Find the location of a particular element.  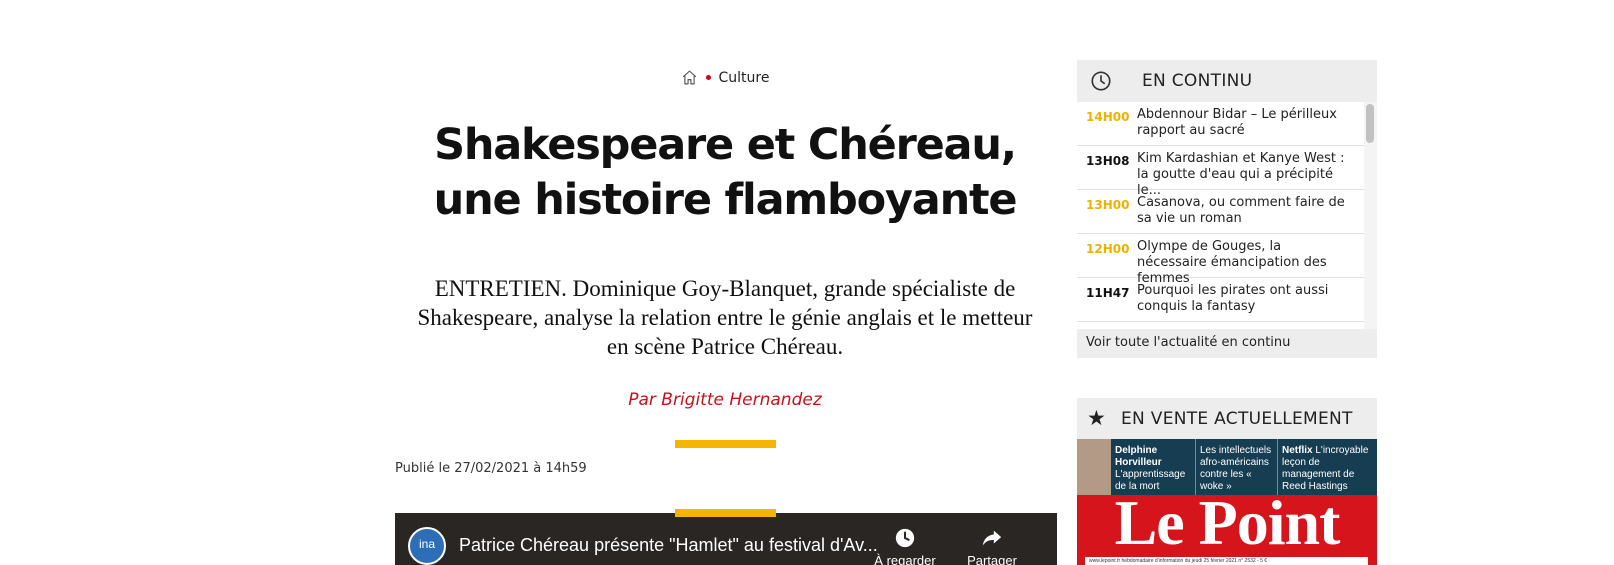

live-news-header: EN CONTINU is located at coordinates (1227, 81).